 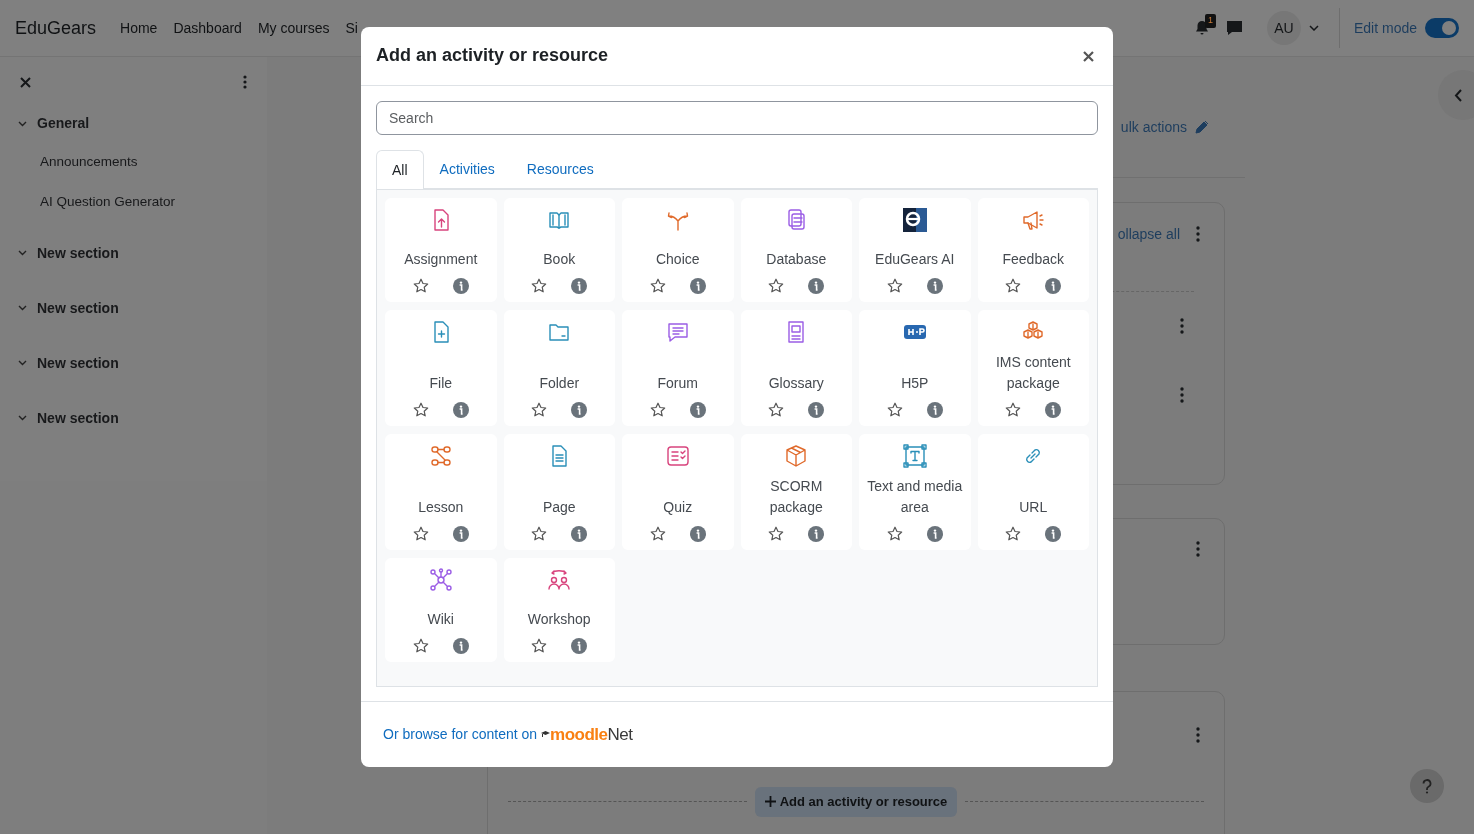 What do you see at coordinates (856, 802) in the screenshot?
I see `add-activity-button: Add an activity or resource` at bounding box center [856, 802].